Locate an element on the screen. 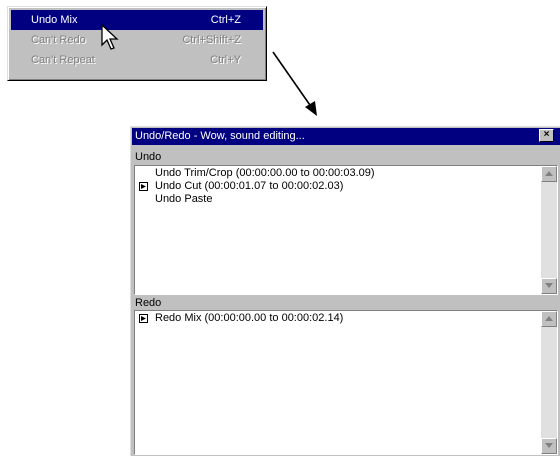  redo-list-item-label: Redo Mix (00:00:00.00 to 00:00:02.14) is located at coordinates (249, 318).